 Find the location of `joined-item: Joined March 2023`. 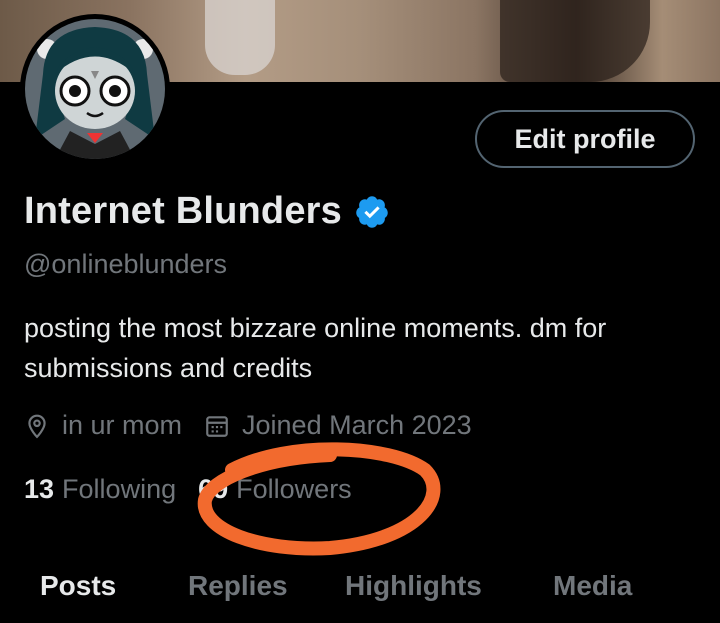

joined-item: Joined March 2023 is located at coordinates (338, 425).